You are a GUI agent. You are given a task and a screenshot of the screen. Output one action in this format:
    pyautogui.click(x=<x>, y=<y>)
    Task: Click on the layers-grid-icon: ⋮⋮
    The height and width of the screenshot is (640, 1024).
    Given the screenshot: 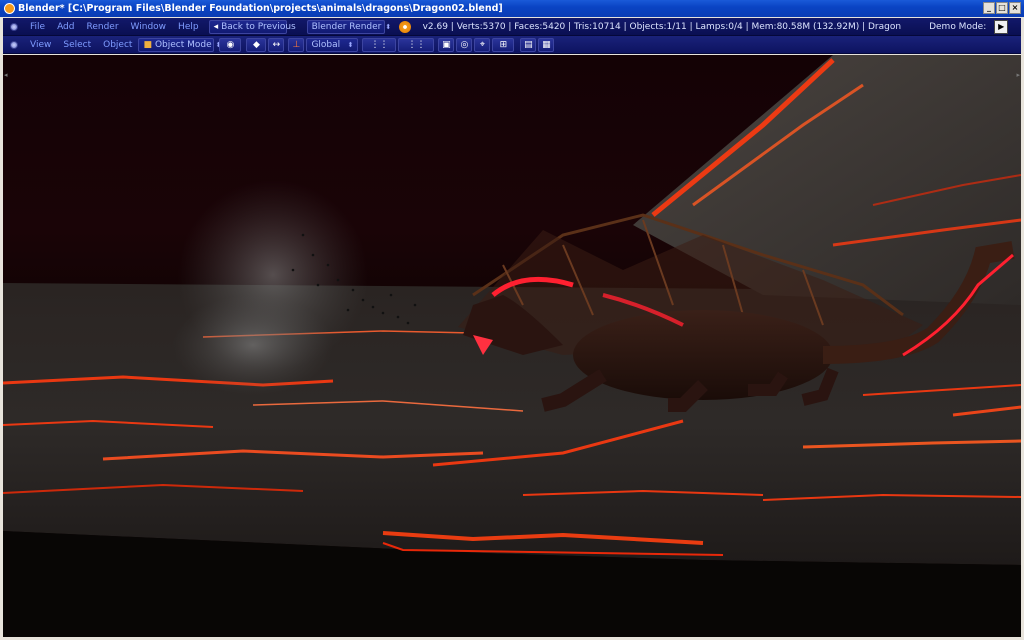 What is the action you would take?
    pyautogui.click(x=379, y=44)
    